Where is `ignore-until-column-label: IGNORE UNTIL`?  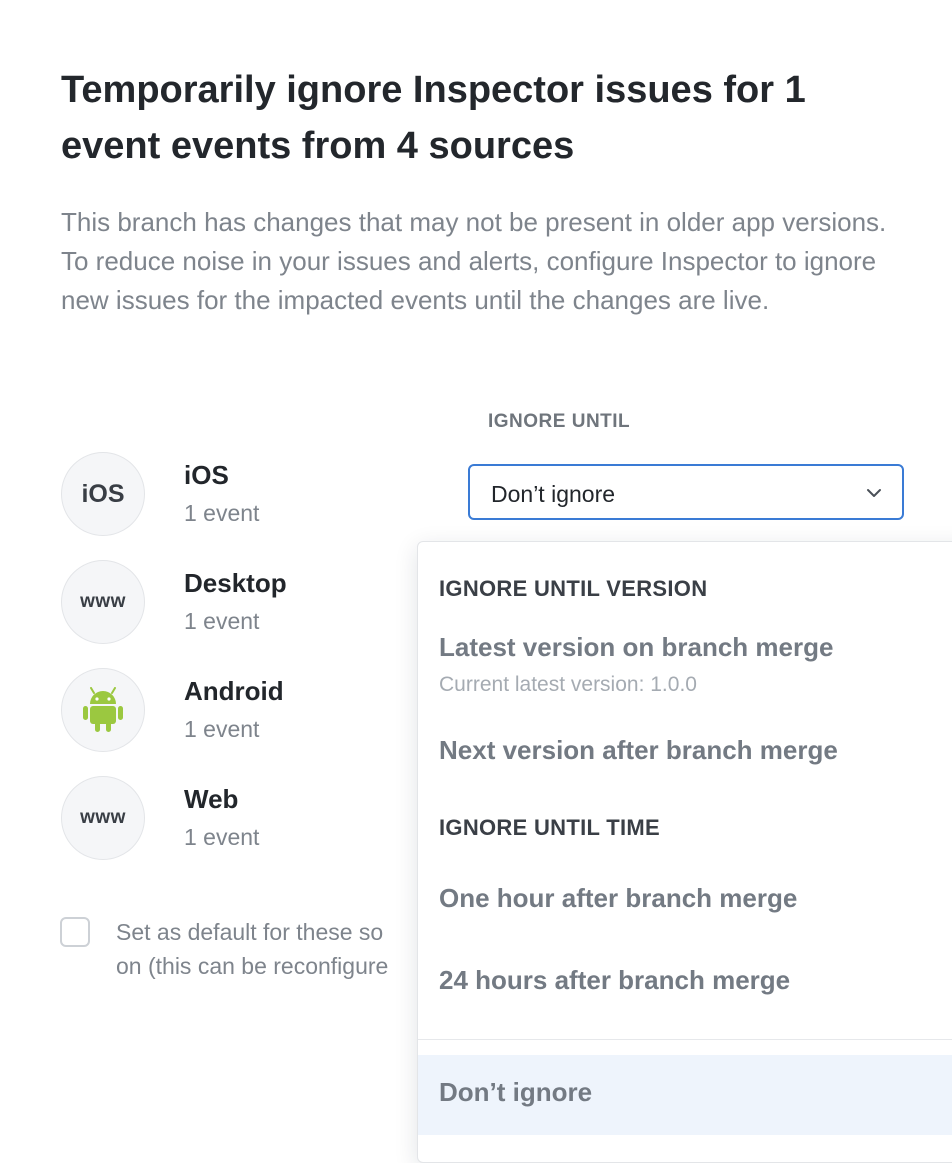 ignore-until-column-label: IGNORE UNTIL is located at coordinates (559, 421).